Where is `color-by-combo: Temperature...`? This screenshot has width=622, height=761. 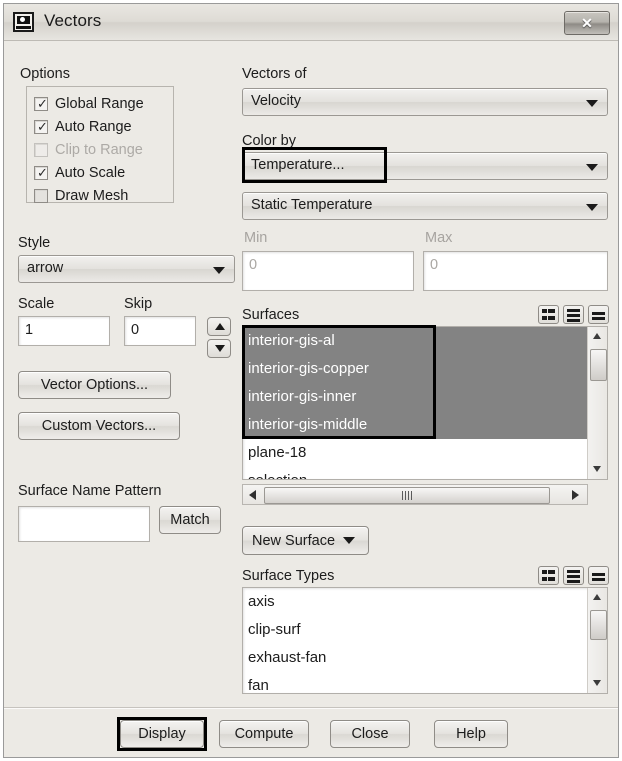 color-by-combo: Temperature... is located at coordinates (425, 166).